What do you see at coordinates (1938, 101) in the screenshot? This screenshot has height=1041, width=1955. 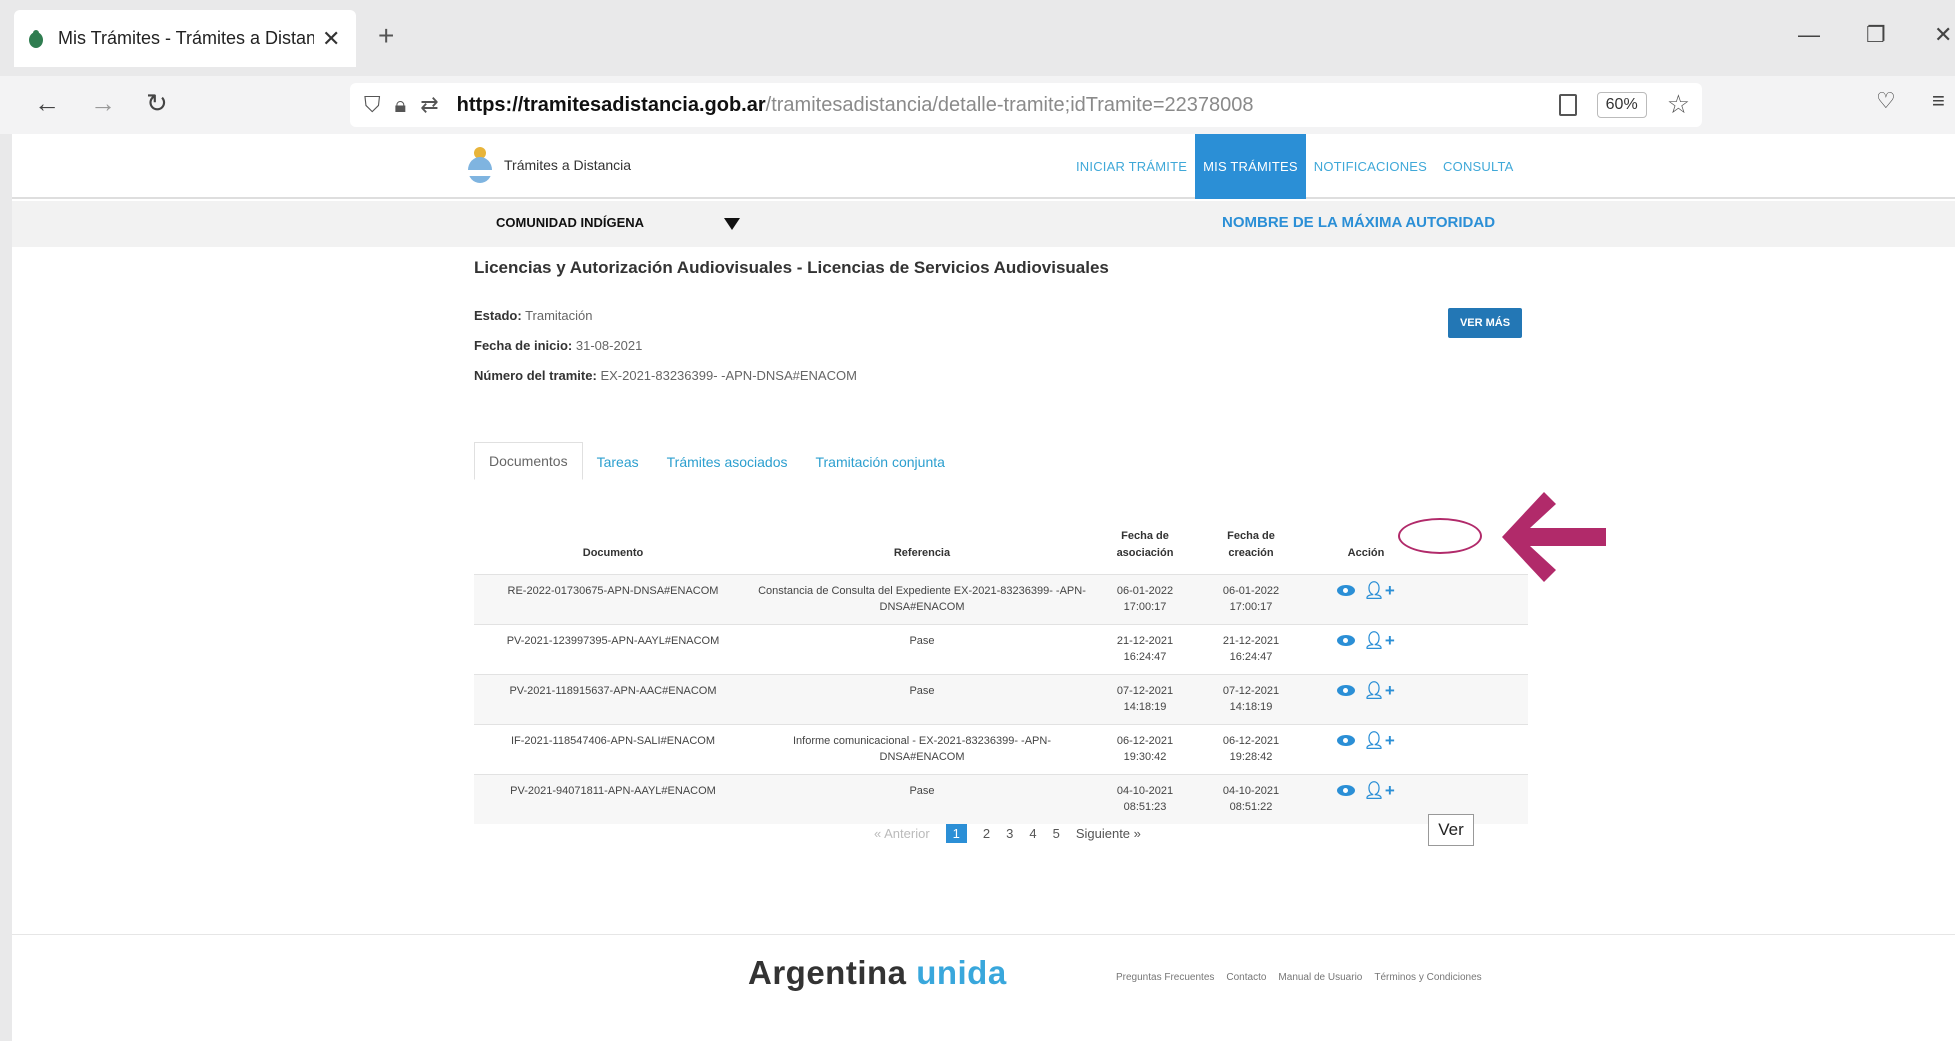 I see `menu-icon: ≡` at bounding box center [1938, 101].